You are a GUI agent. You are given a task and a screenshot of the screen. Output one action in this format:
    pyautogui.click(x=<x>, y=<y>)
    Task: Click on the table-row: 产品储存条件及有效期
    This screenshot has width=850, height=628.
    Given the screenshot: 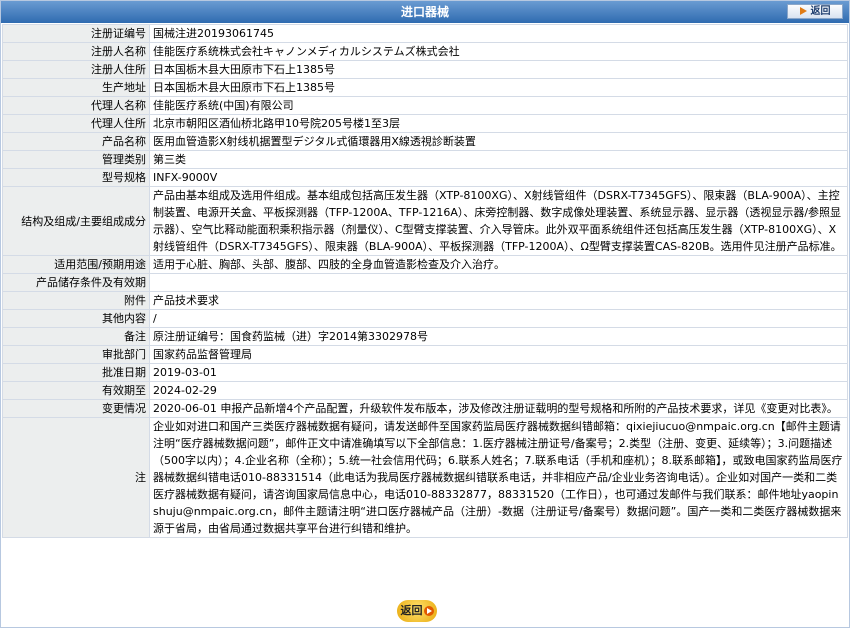 What is the action you would take?
    pyautogui.click(x=425, y=282)
    